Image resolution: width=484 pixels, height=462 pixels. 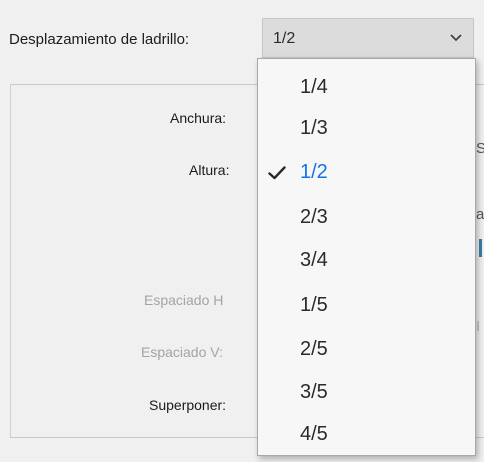 What do you see at coordinates (314, 217) in the screenshot?
I see `dropdown-option-label: 2/3` at bounding box center [314, 217].